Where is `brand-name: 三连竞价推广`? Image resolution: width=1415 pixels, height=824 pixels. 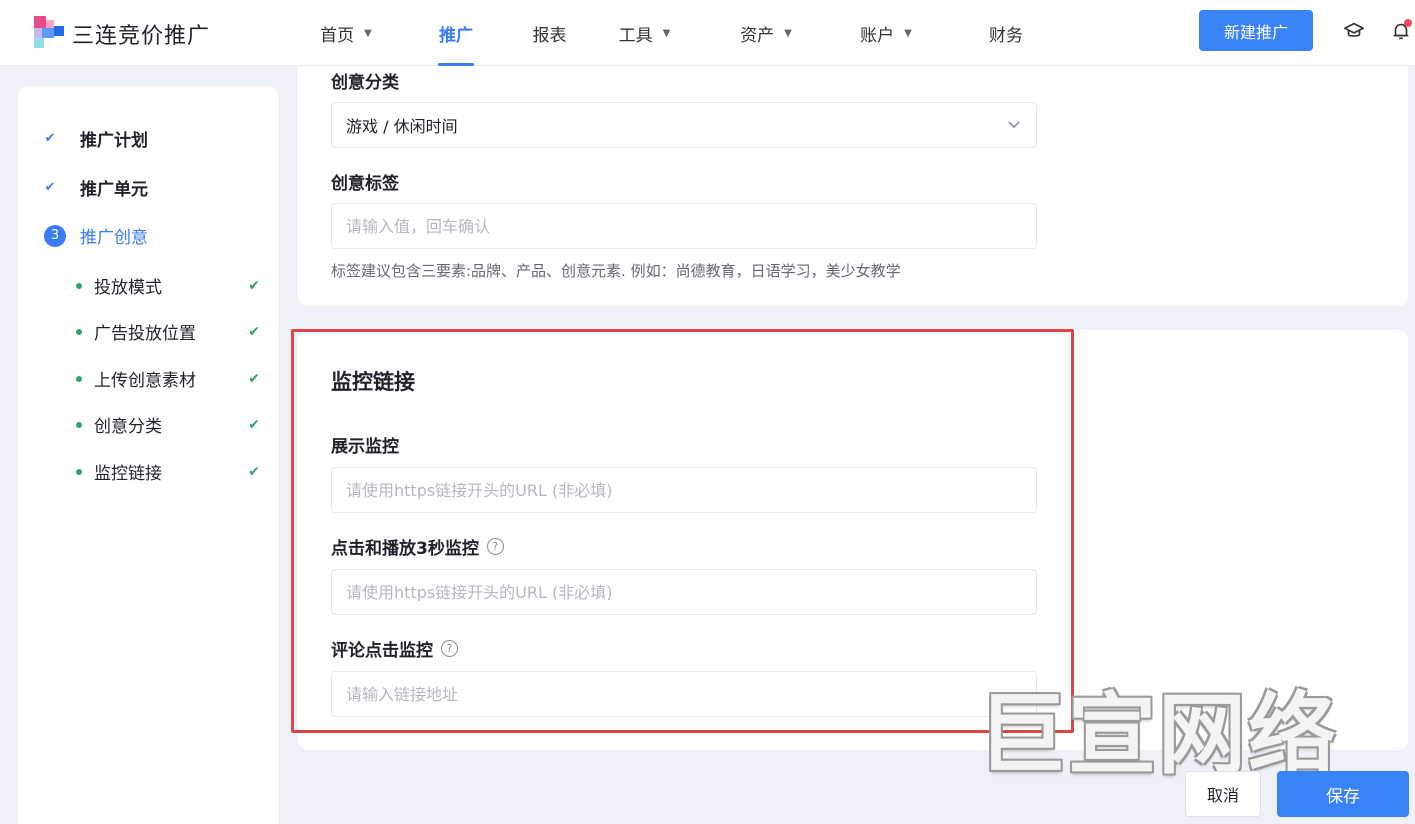 brand-name: 三连竞价推广 is located at coordinates (141, 36).